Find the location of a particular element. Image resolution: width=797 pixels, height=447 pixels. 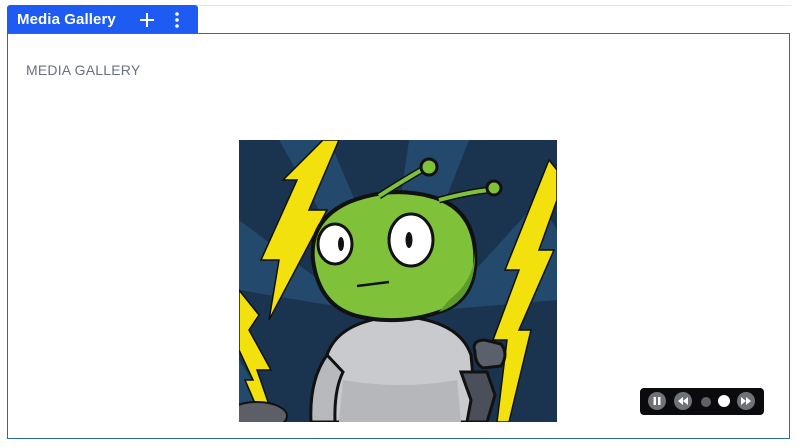

vertical-dots-icon is located at coordinates (177, 20).